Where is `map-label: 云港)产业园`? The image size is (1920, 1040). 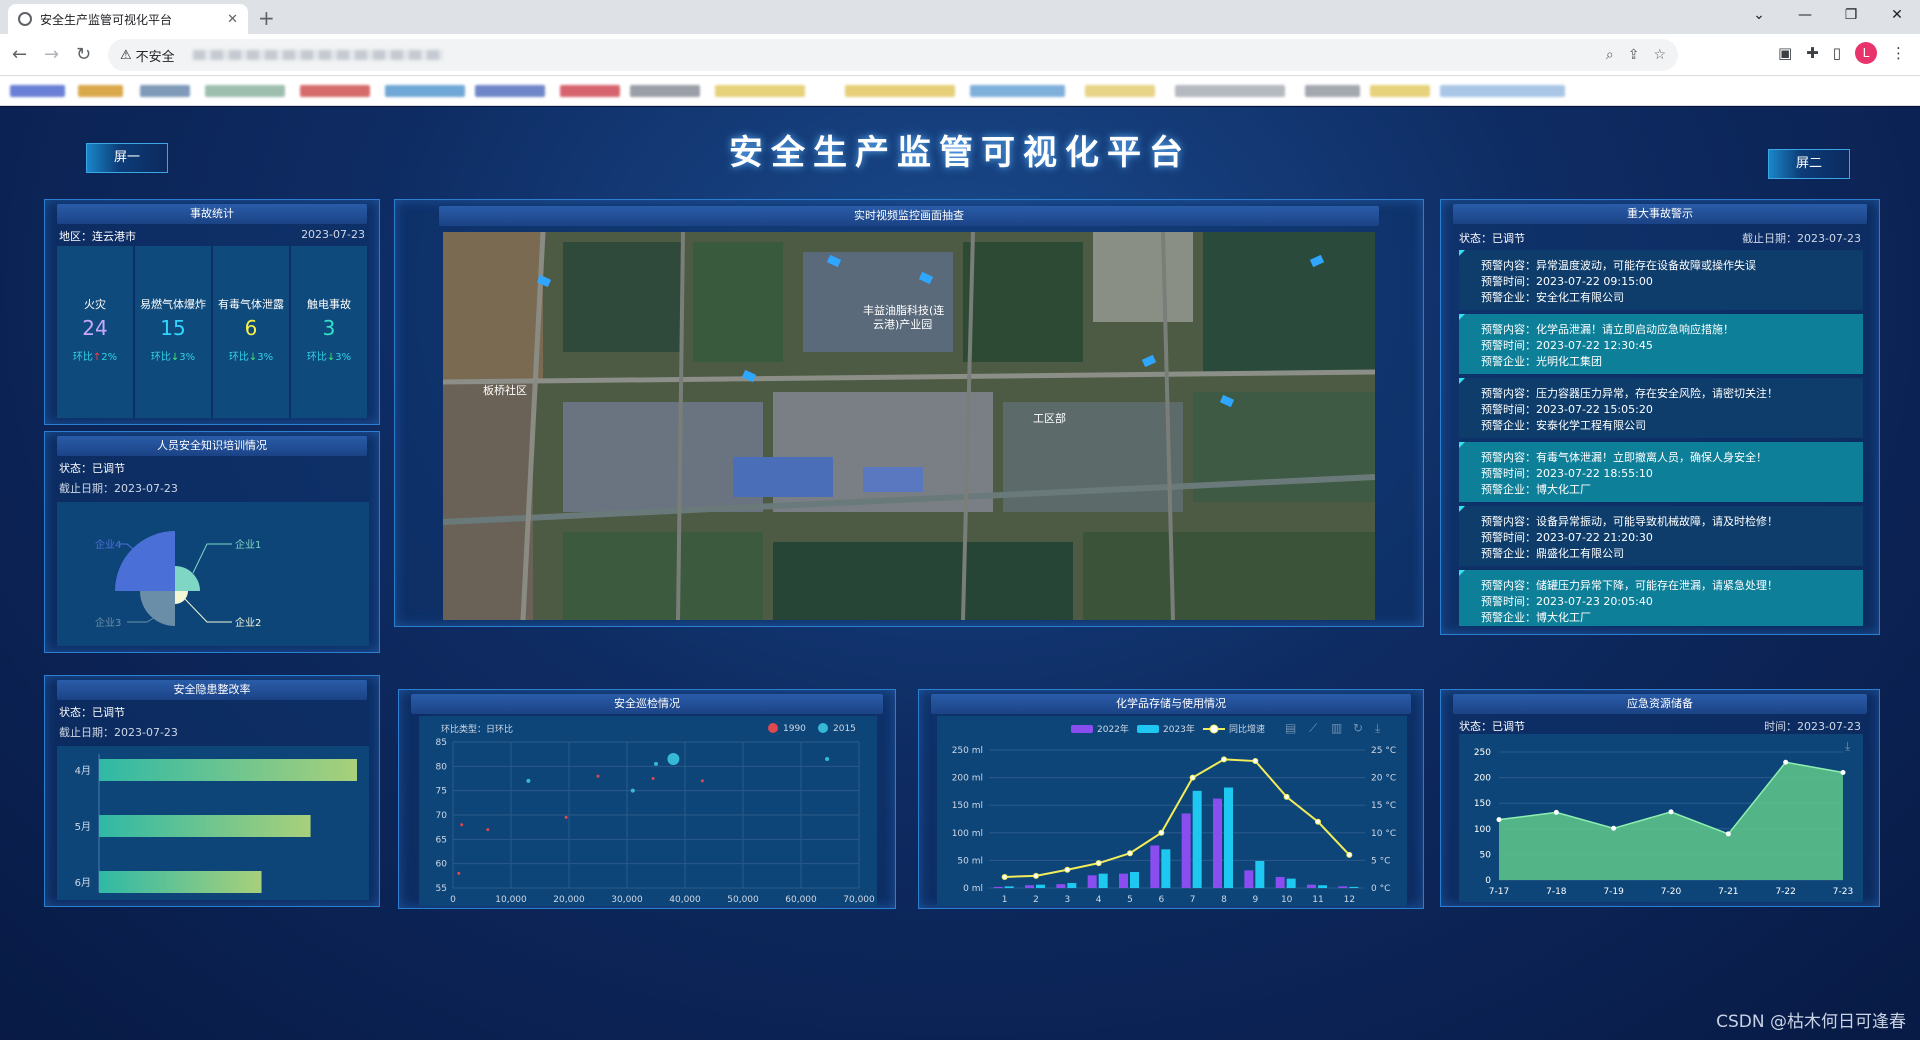 map-label: 云港)产业园 is located at coordinates (902, 324).